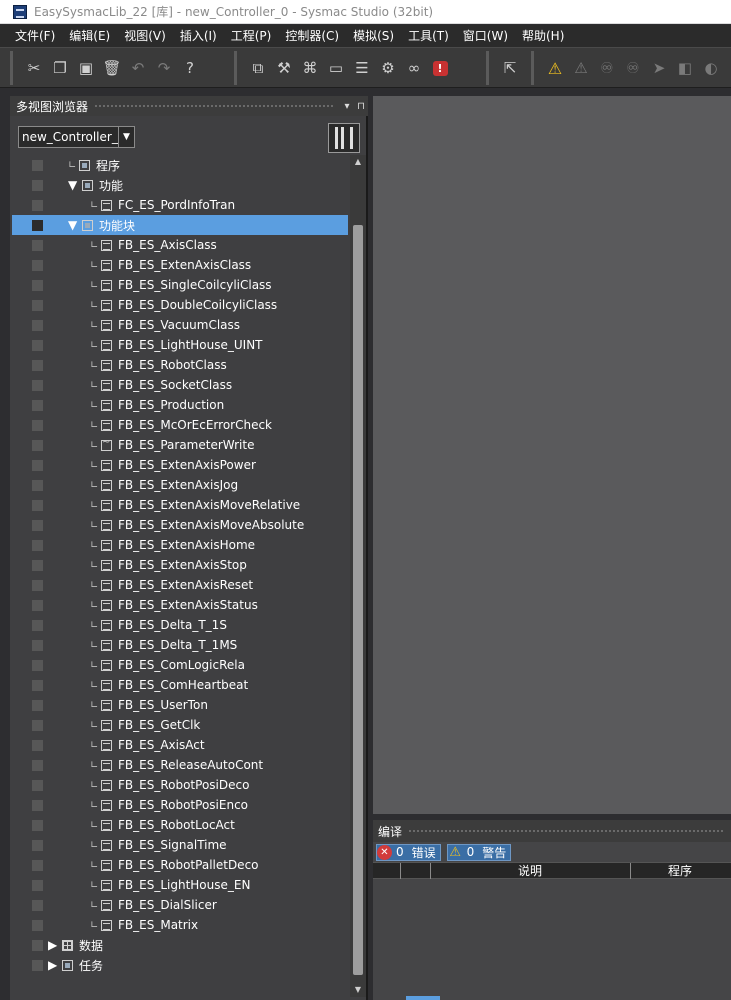 The image size is (731, 1000). What do you see at coordinates (60, 68) in the screenshot?
I see `copy-icon: ❐` at bounding box center [60, 68].